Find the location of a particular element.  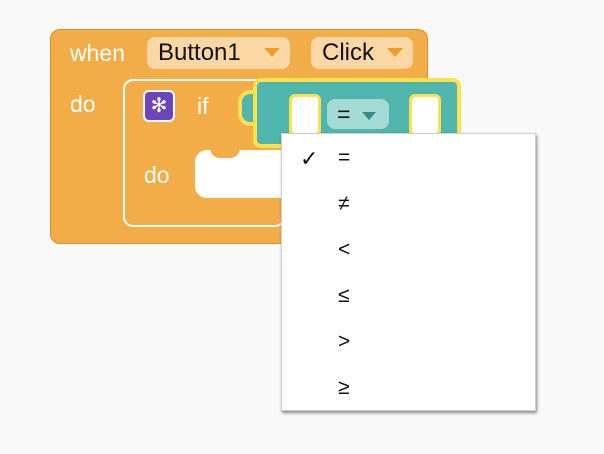

when-keyword: when is located at coordinates (97, 53).